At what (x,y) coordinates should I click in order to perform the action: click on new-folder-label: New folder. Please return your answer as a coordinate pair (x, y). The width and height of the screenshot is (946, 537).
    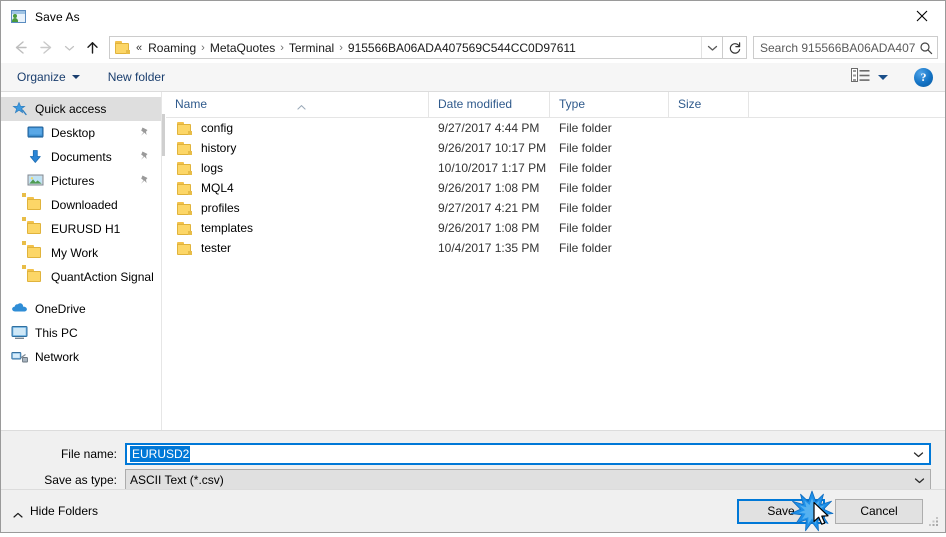
    Looking at the image, I should click on (136, 77).